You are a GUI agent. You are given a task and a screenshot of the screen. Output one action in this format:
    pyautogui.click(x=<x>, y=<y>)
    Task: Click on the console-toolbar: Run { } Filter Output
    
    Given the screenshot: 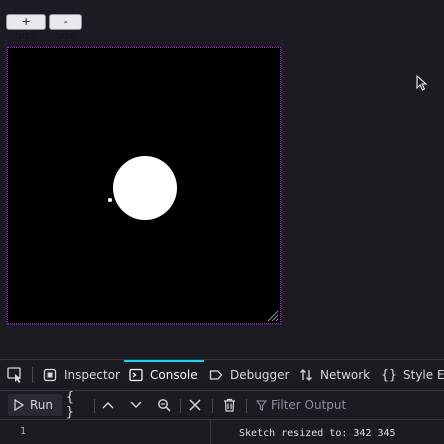 What is the action you would take?
    pyautogui.click(x=222, y=405)
    